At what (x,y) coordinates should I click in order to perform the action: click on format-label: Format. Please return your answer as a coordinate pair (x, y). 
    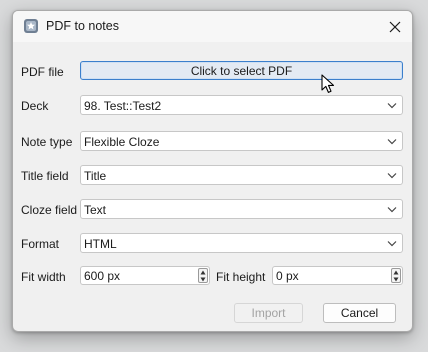
    Looking at the image, I should click on (40, 244).